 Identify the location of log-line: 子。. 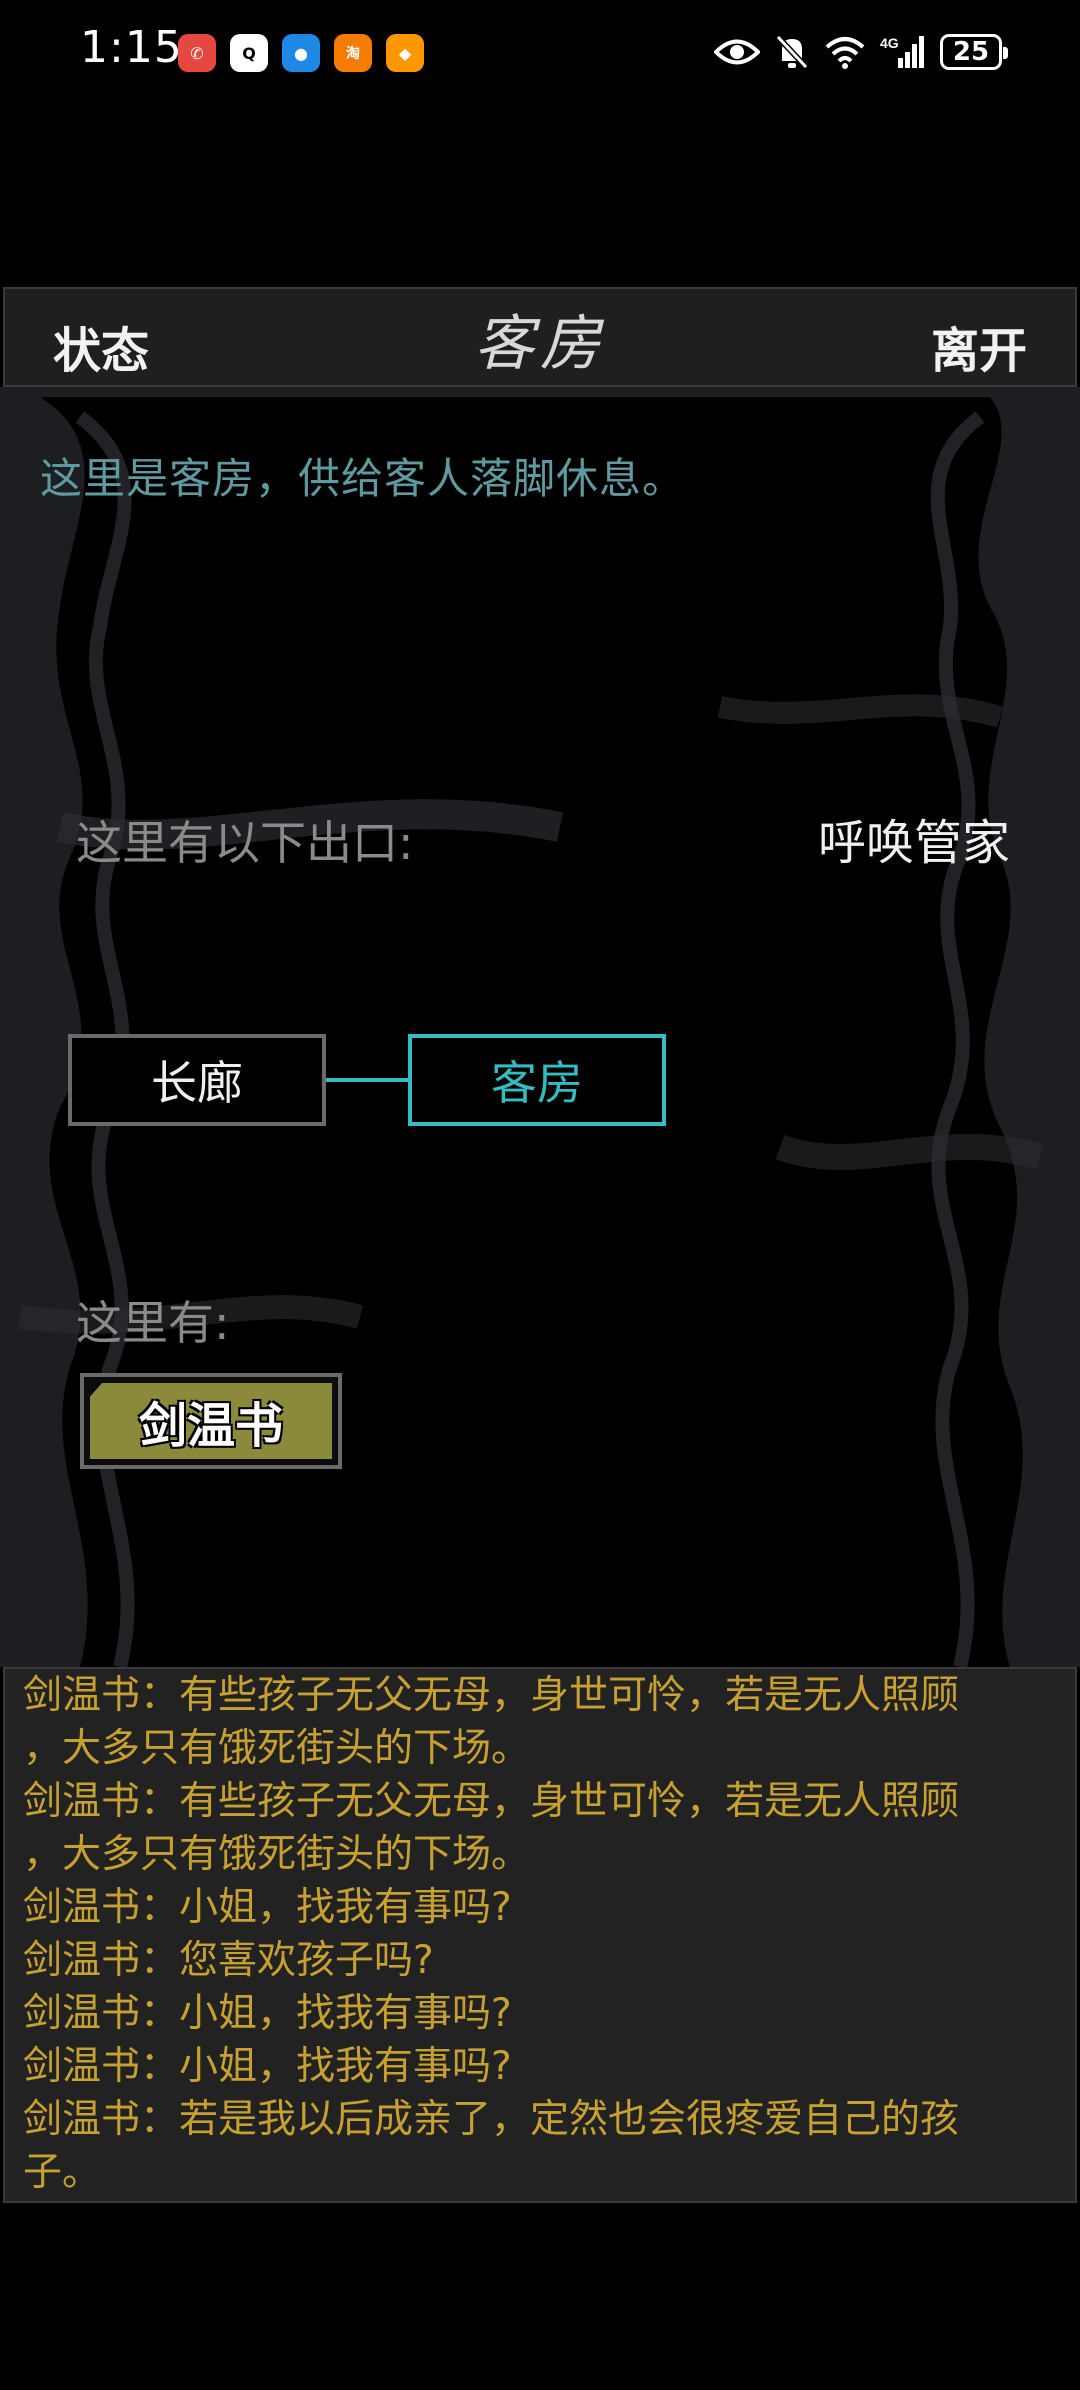
(62, 2172).